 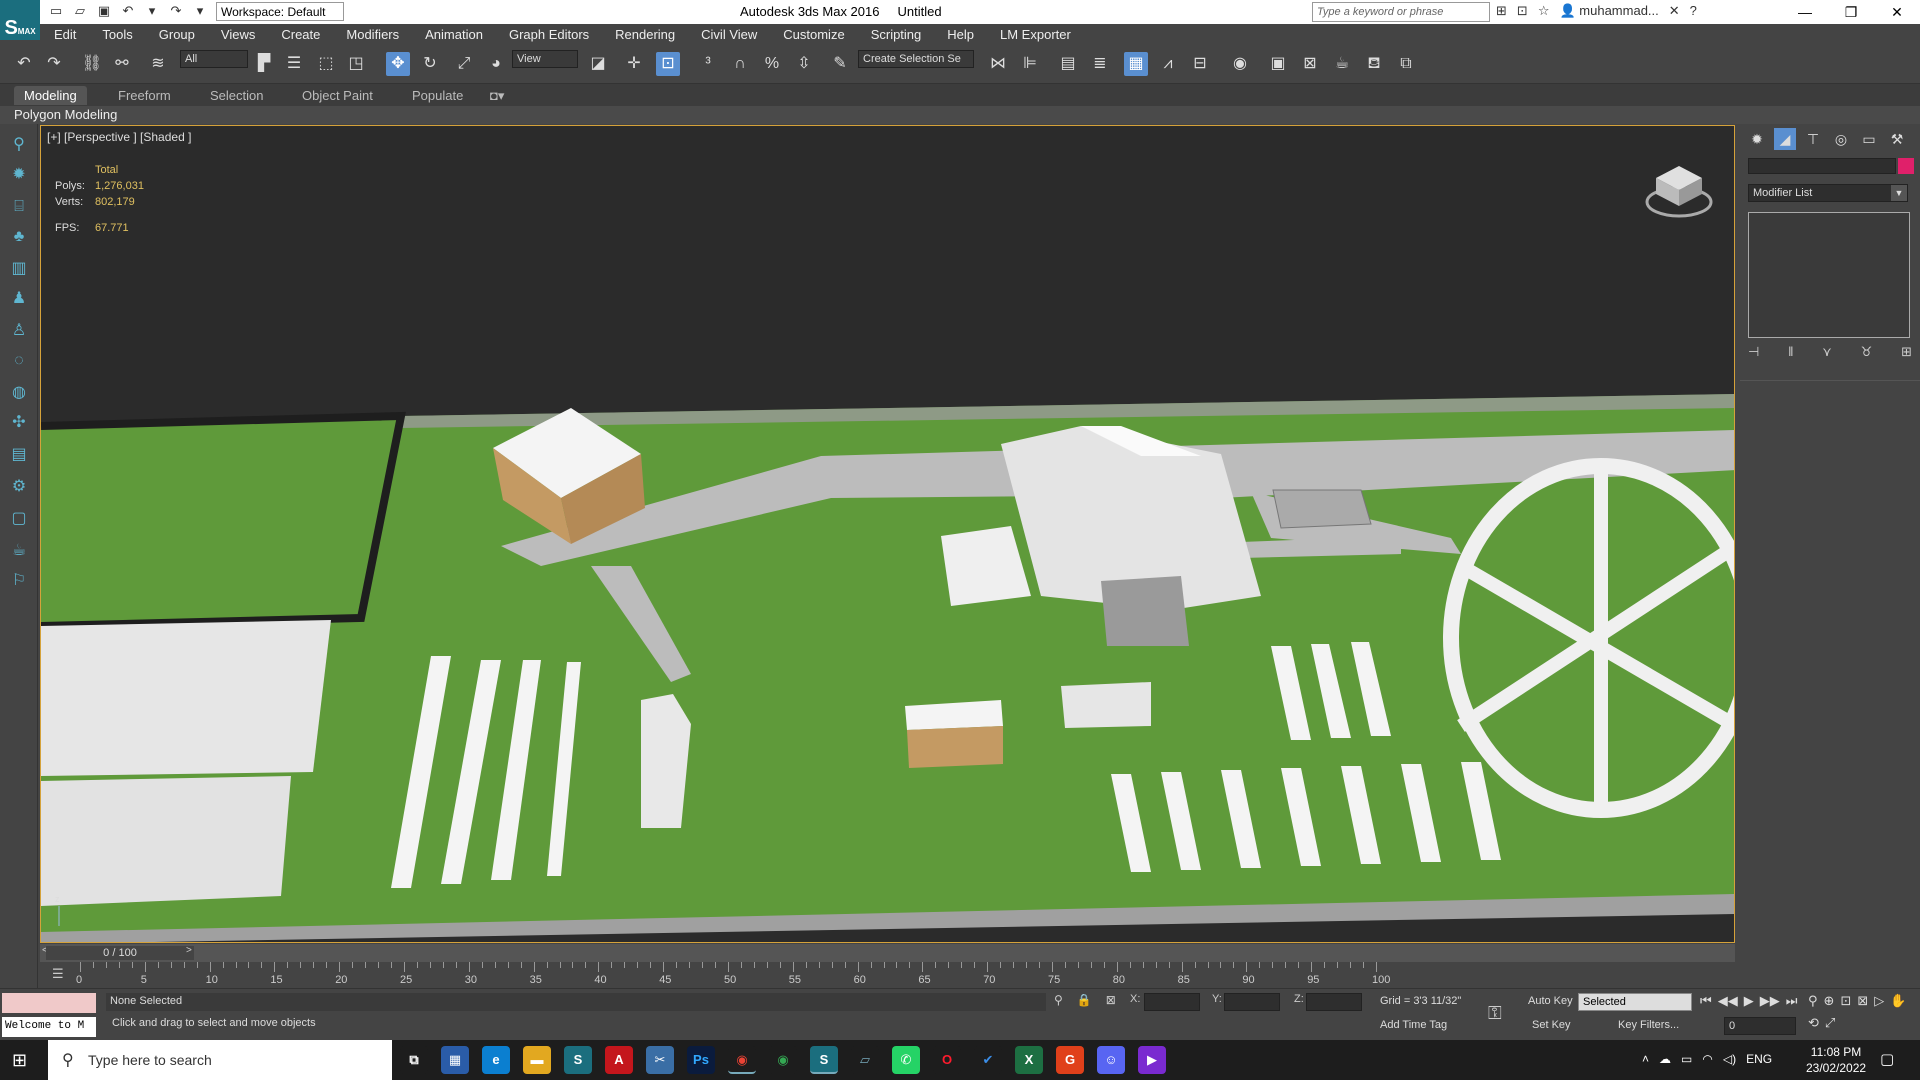 What do you see at coordinates (19, 299) in the screenshot?
I see `population-icon: ♟` at bounding box center [19, 299].